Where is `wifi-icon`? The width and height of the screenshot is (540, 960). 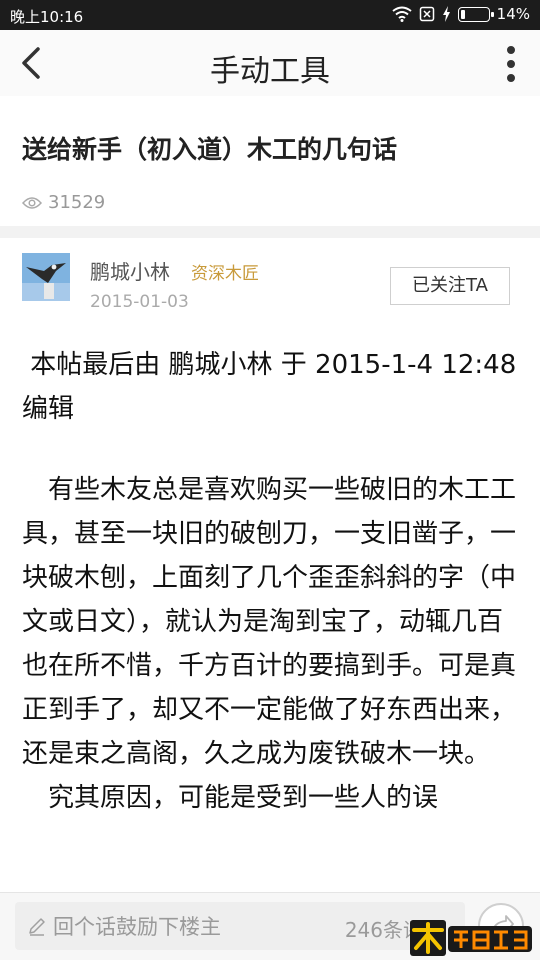 wifi-icon is located at coordinates (402, 14).